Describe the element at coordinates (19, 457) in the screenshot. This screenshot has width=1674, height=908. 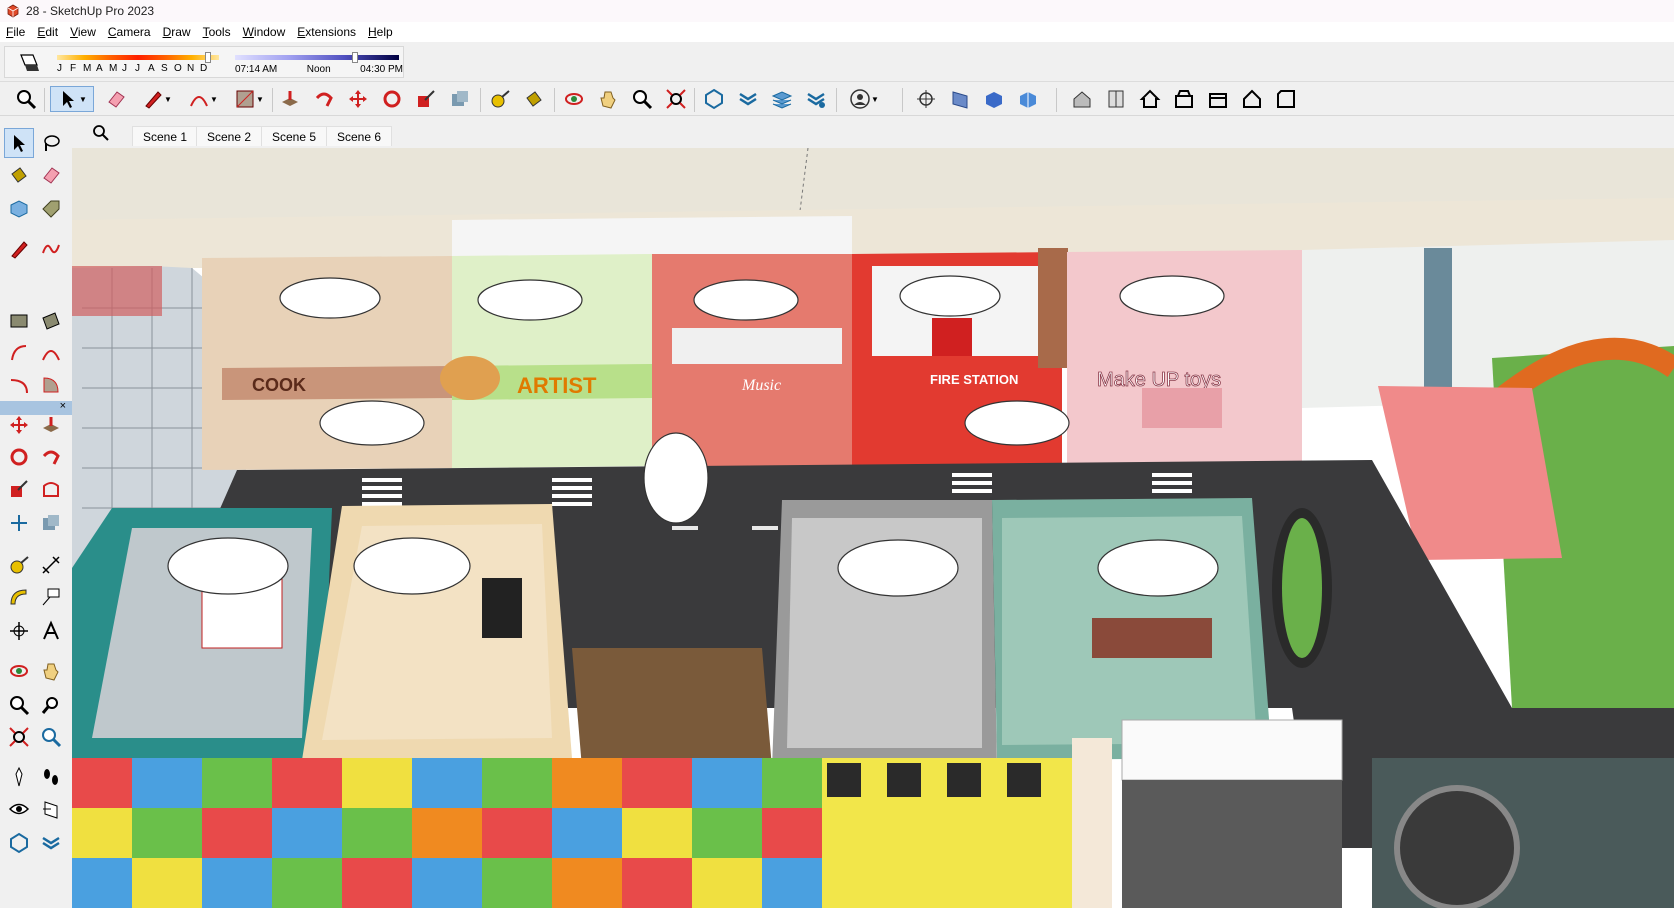
I see `rotate-tool` at that location.